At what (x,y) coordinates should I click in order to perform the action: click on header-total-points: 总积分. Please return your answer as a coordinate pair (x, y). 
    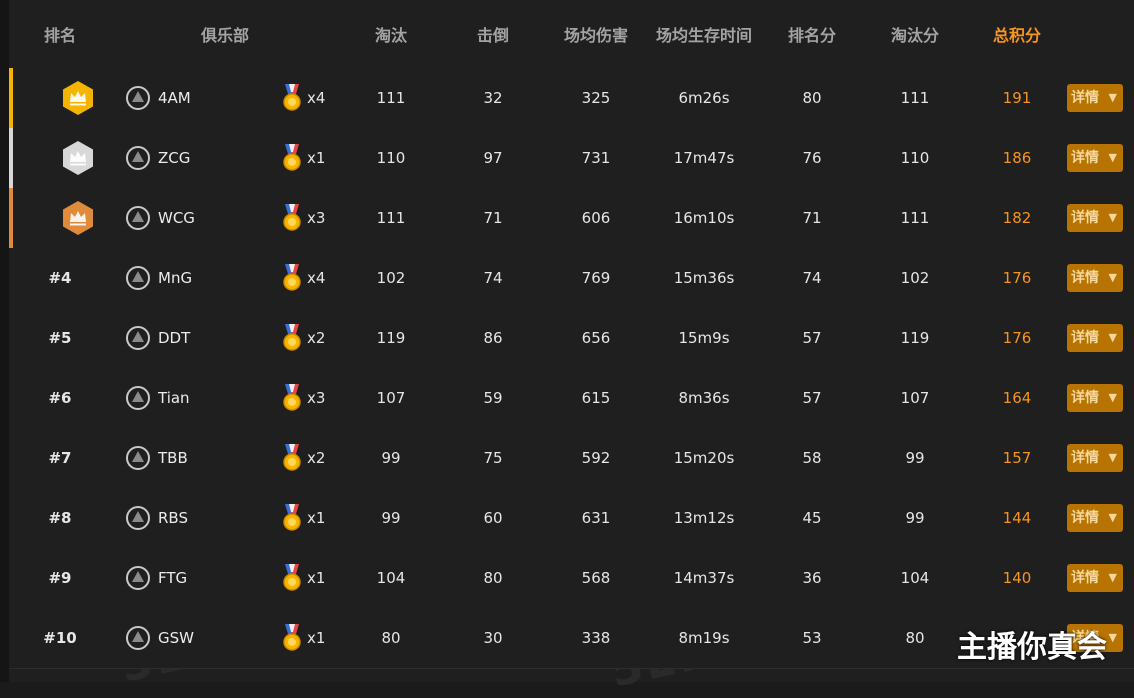
    Looking at the image, I should click on (1017, 34).